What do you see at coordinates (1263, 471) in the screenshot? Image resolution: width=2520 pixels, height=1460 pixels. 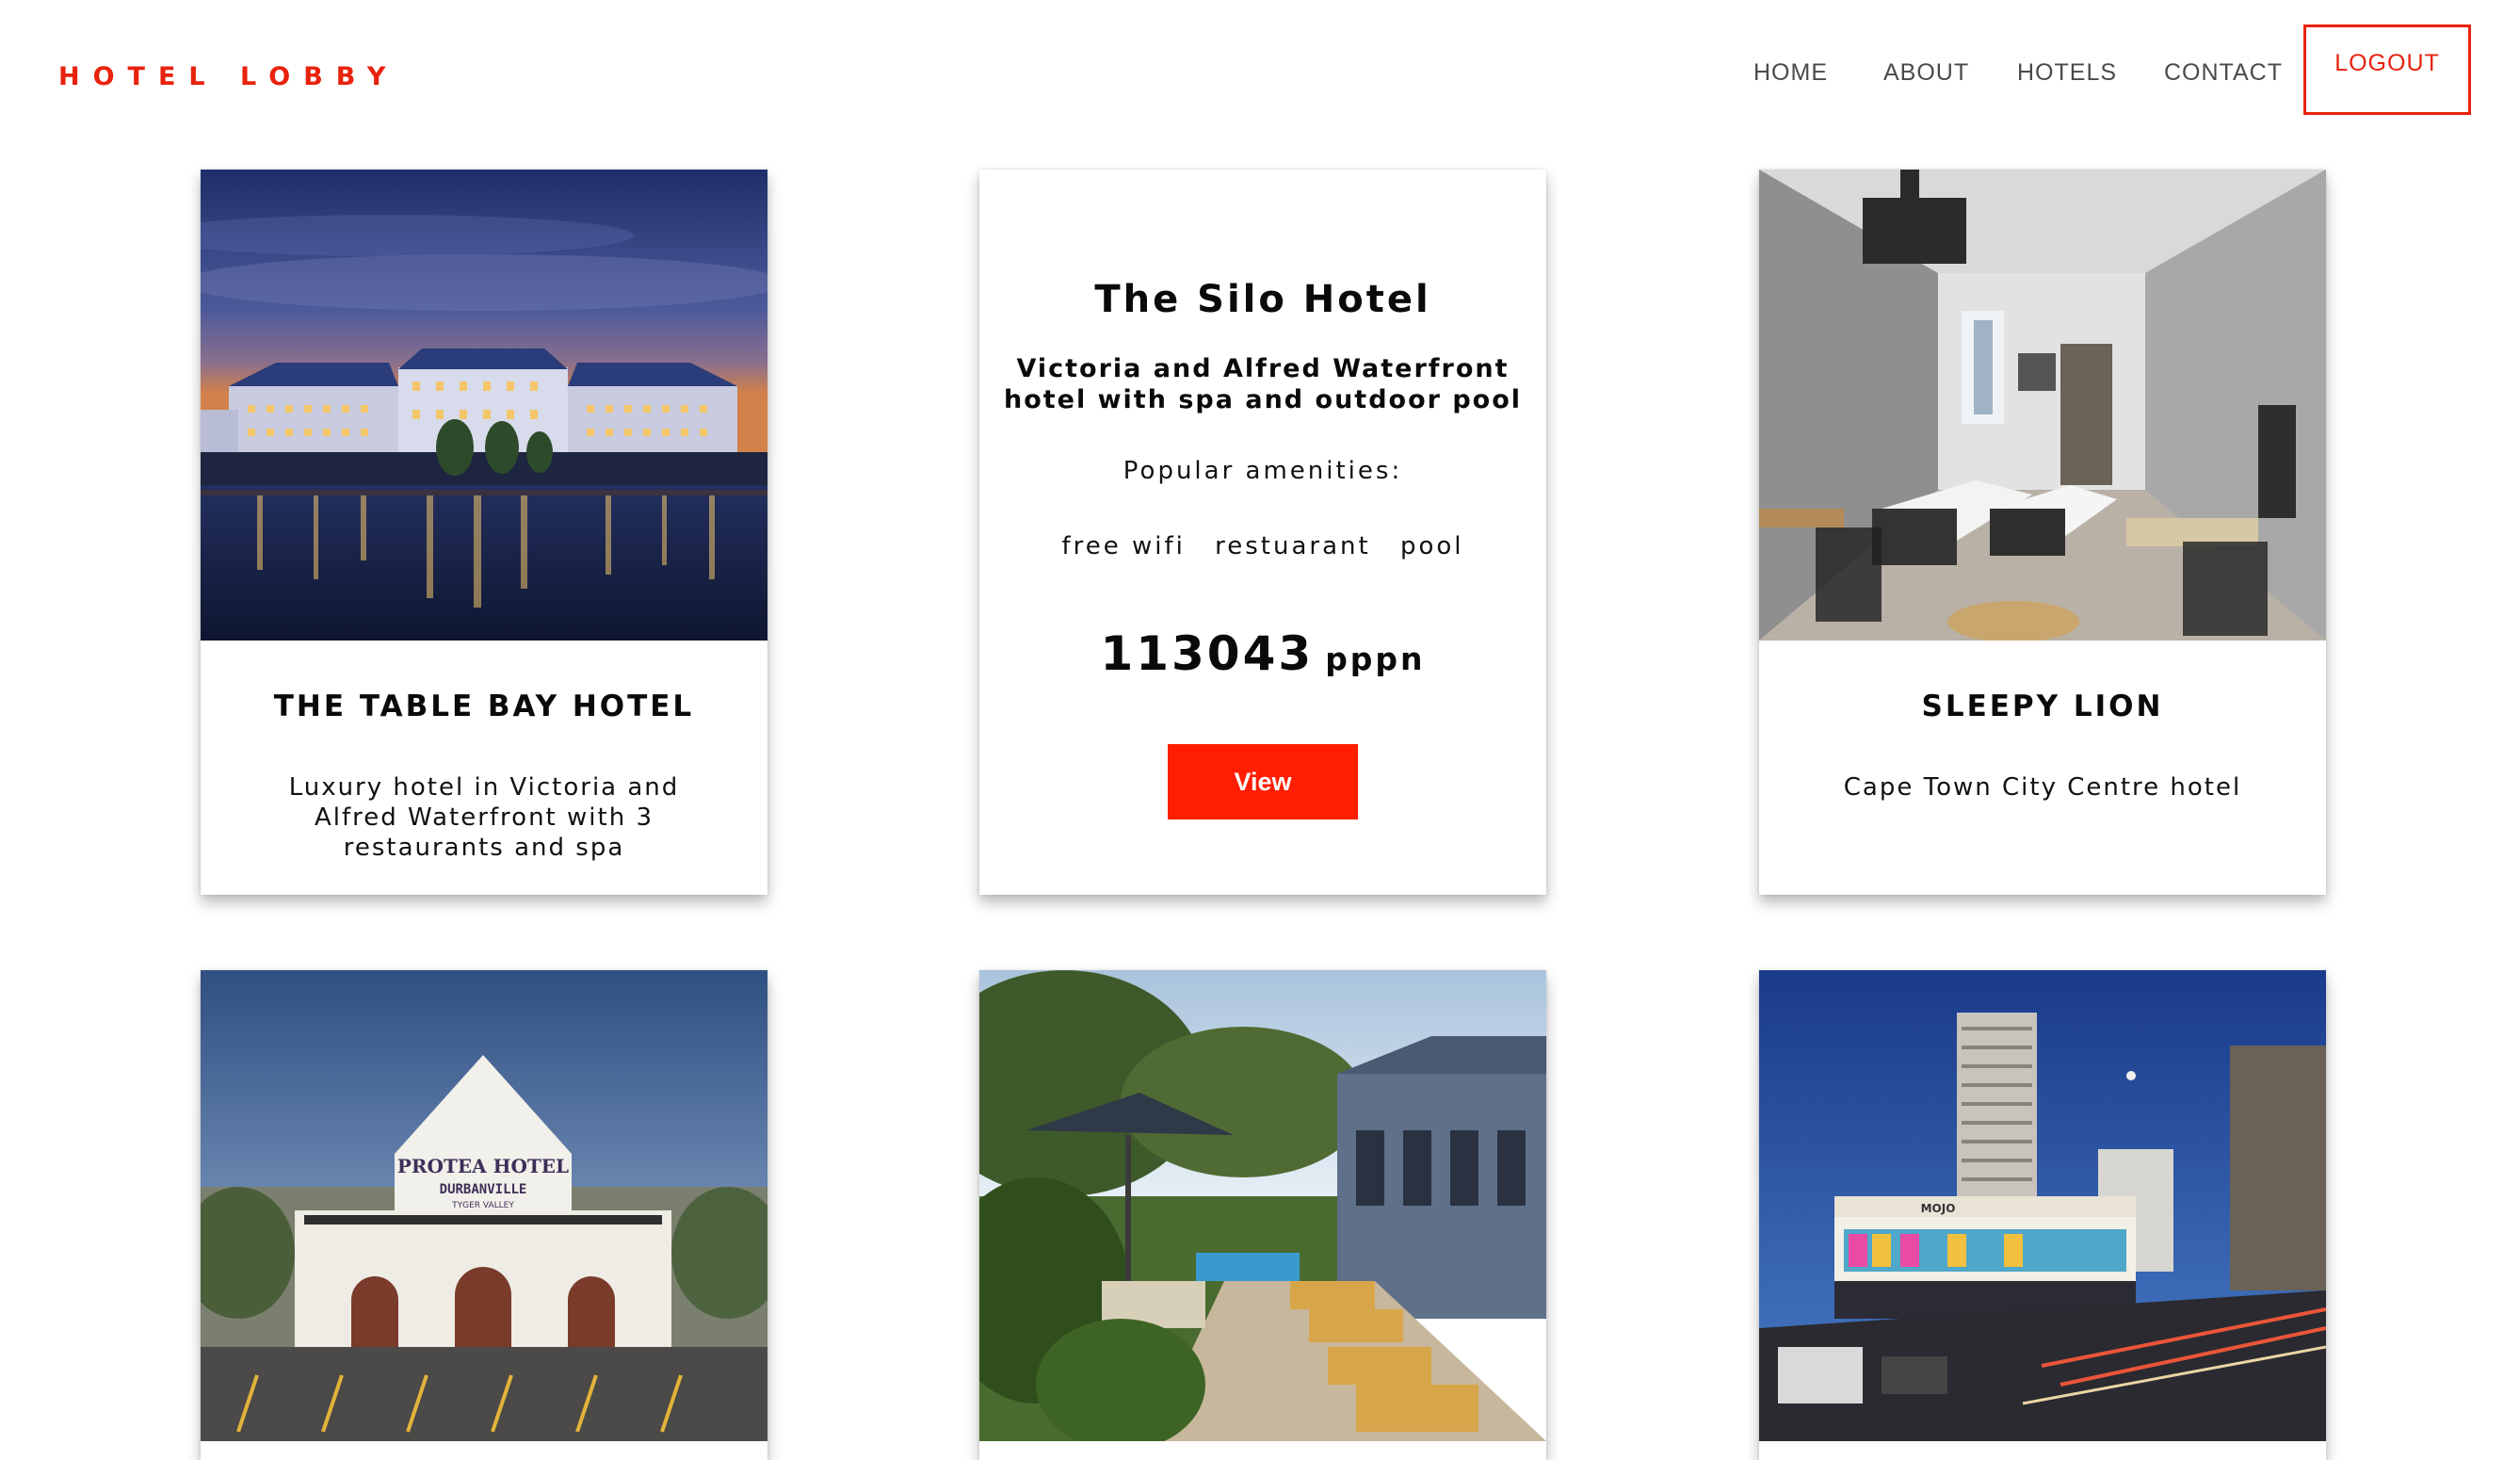 I see `amenities-heading: Popular amenities:` at bounding box center [1263, 471].